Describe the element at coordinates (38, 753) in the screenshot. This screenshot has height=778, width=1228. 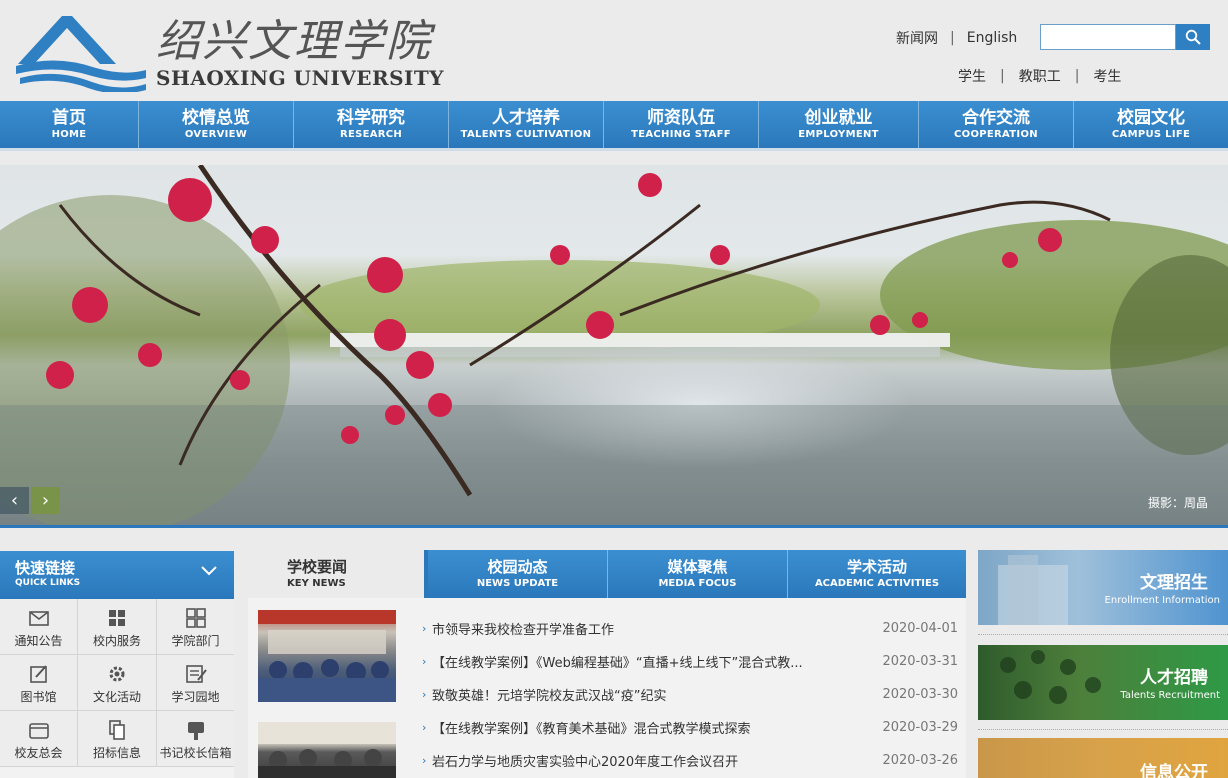
I see `quick-link-label: 校友总会` at that location.